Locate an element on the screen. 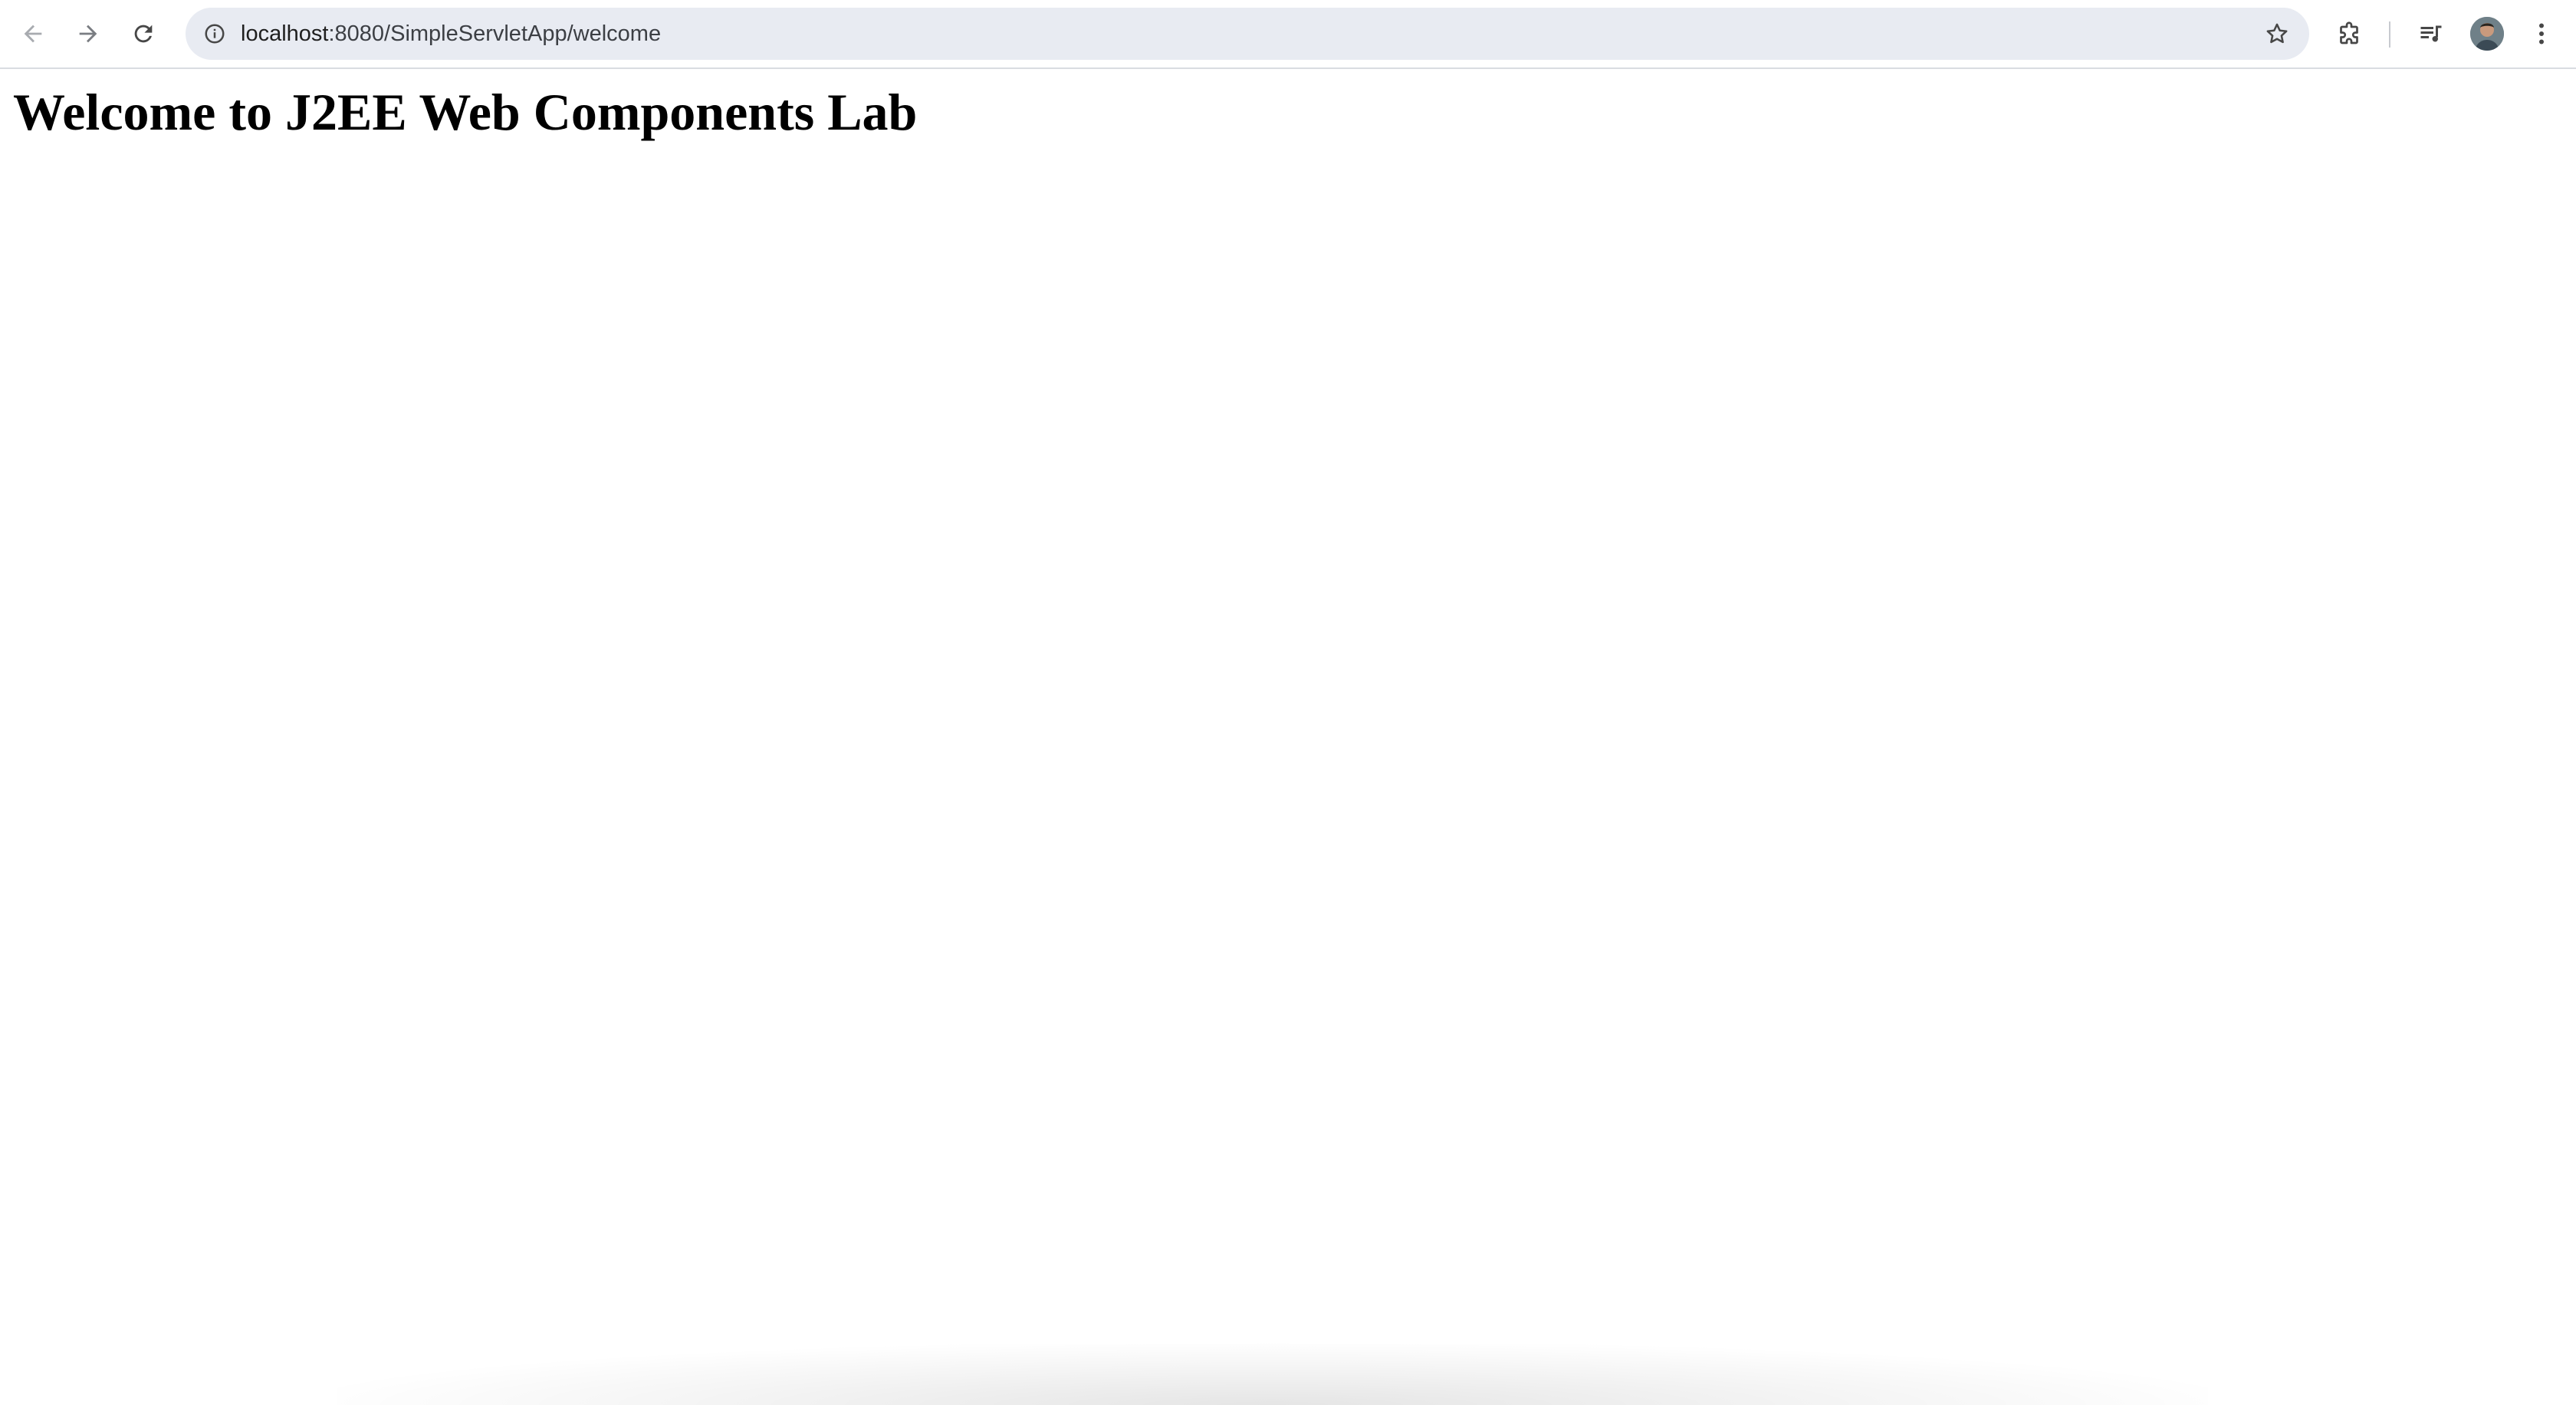  arrow-left-icon is located at coordinates (33, 34).